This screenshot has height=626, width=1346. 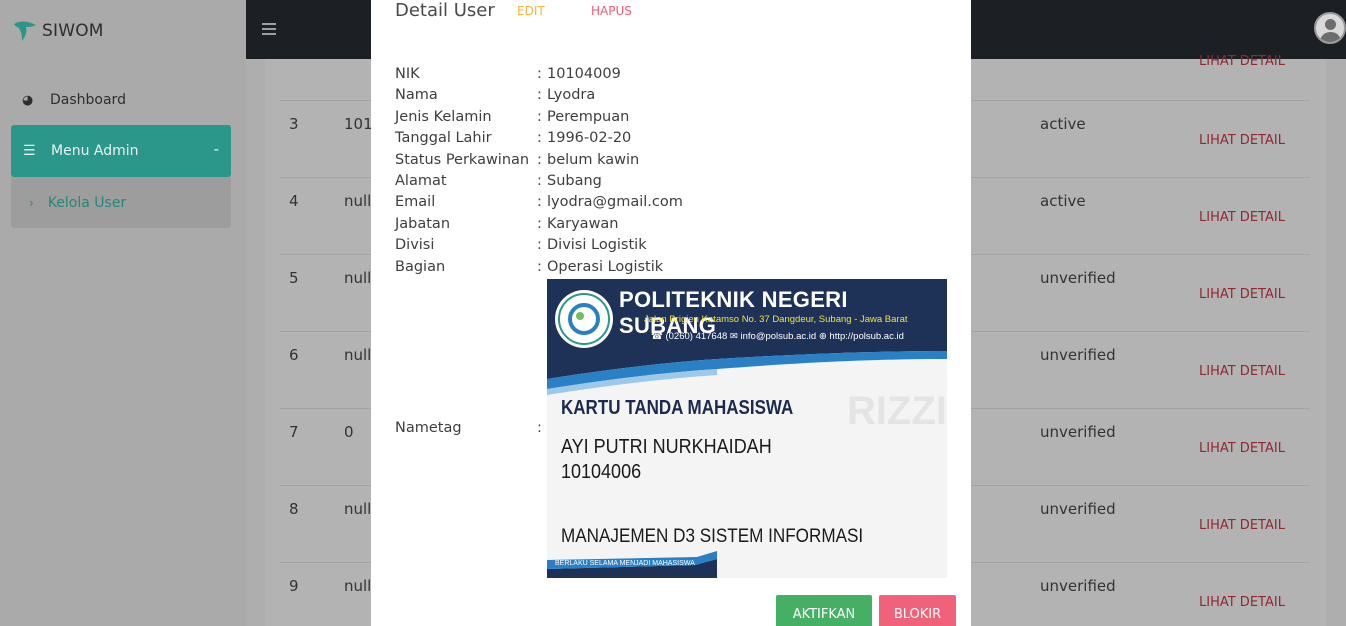 What do you see at coordinates (415, 202) in the screenshot?
I see `field-label: Email` at bounding box center [415, 202].